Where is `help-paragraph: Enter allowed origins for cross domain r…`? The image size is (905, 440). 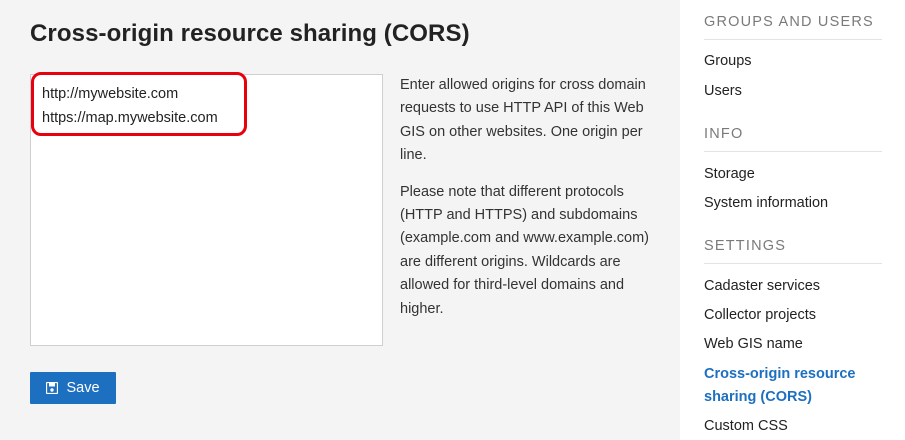 help-paragraph: Enter allowed origins for cross domain r… is located at coordinates (523, 120).